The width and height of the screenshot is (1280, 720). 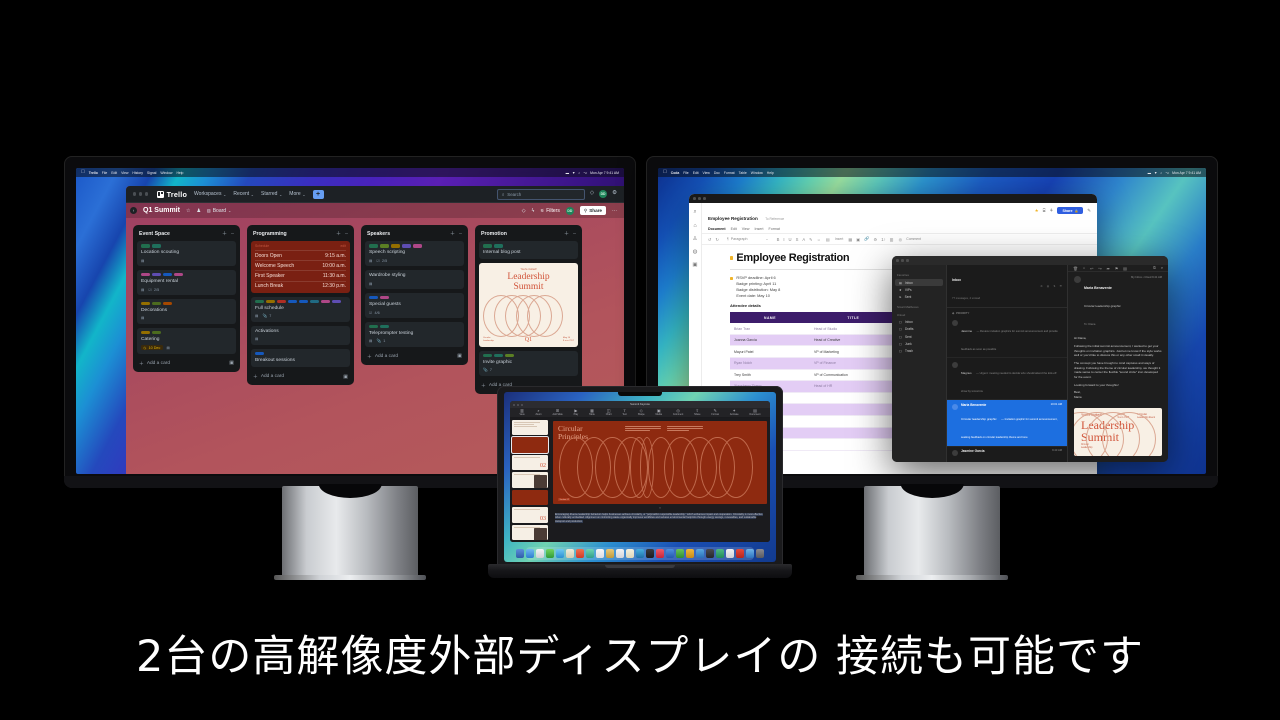 I want to click on toolbar-media: ▣ Media, so click(x=658, y=412).